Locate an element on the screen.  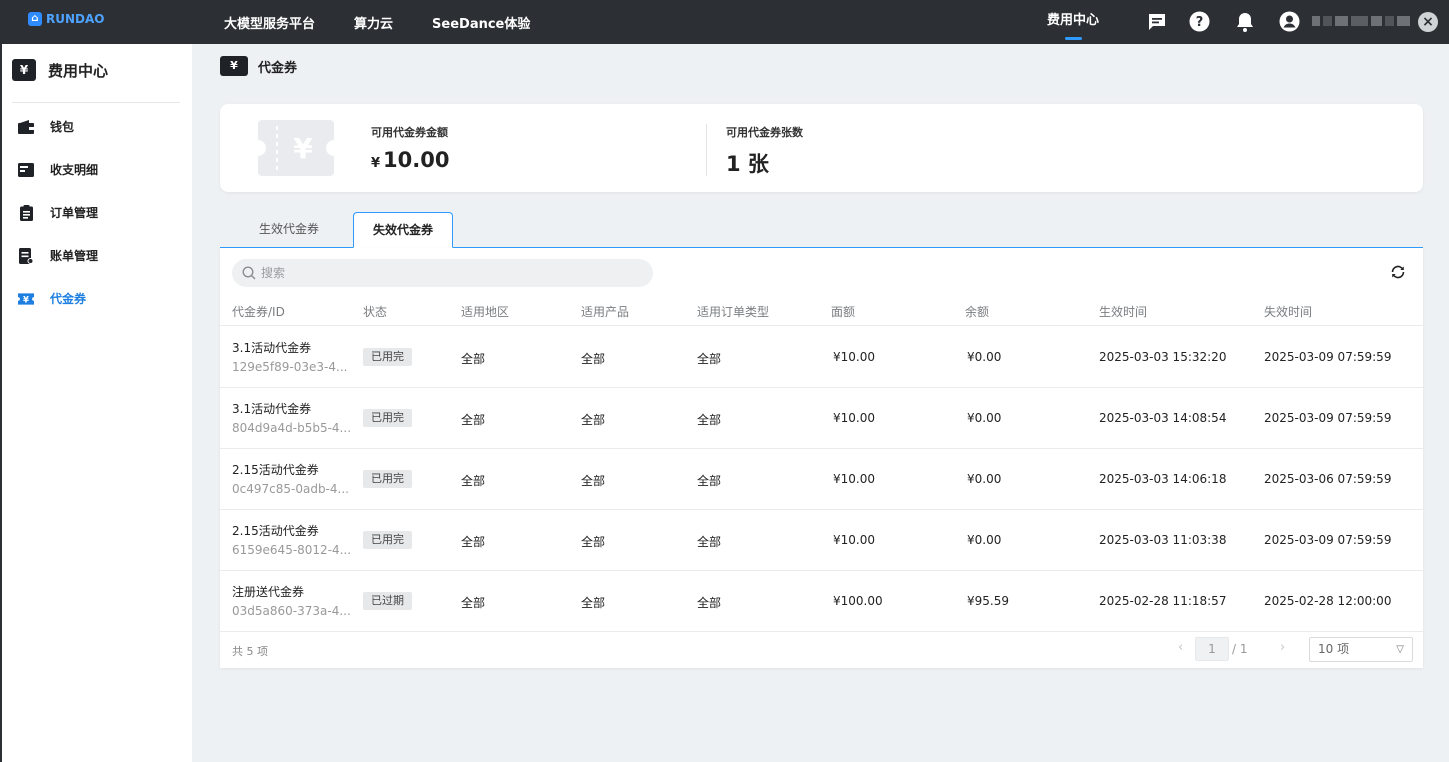
tab-active-vouchers: 生效代金券 is located at coordinates (289, 230).